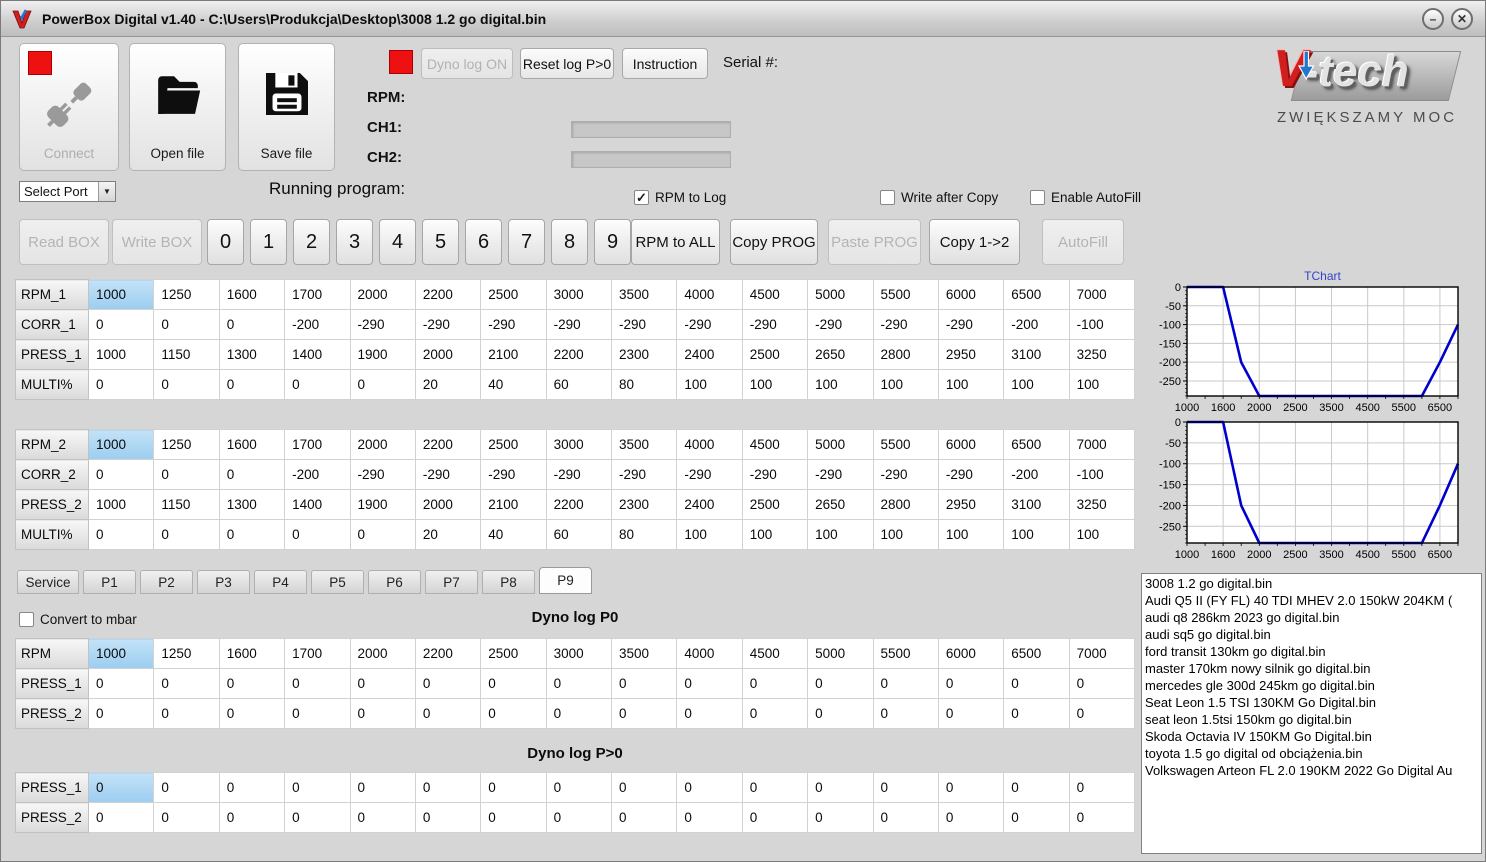  Describe the element at coordinates (252, 354) in the screenshot. I see `cell-PRESS_1-2: 1300` at that location.